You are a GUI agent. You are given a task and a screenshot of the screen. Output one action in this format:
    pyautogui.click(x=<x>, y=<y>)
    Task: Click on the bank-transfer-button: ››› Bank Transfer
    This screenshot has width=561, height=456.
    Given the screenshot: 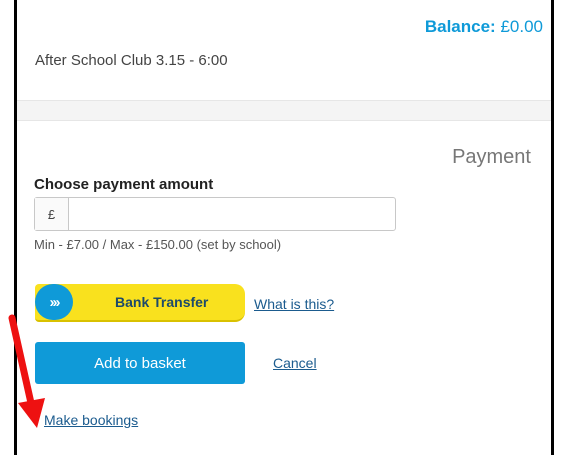 What is the action you would take?
    pyautogui.click(x=140, y=303)
    